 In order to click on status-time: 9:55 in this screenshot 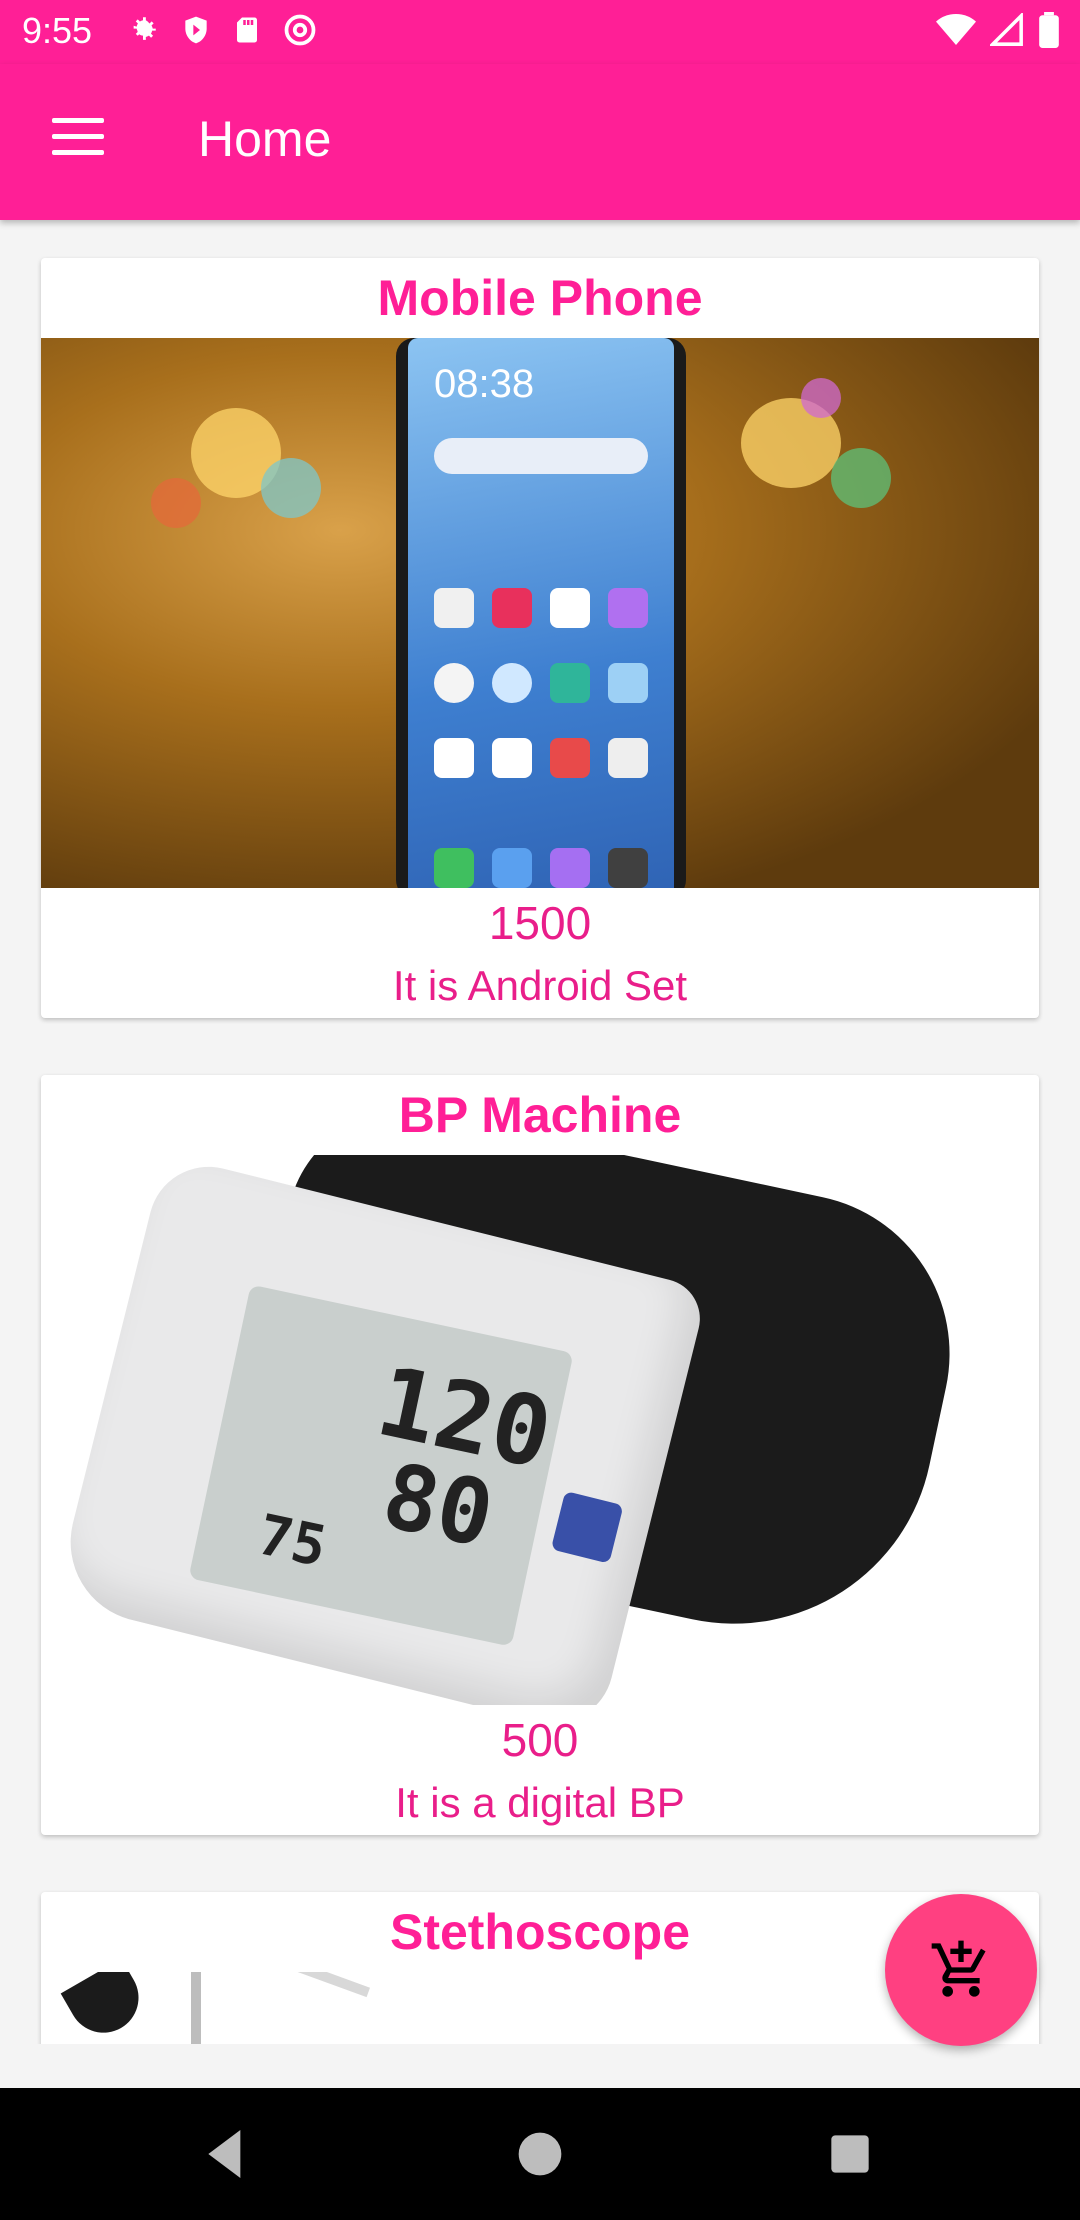, I will do `click(57, 30)`.